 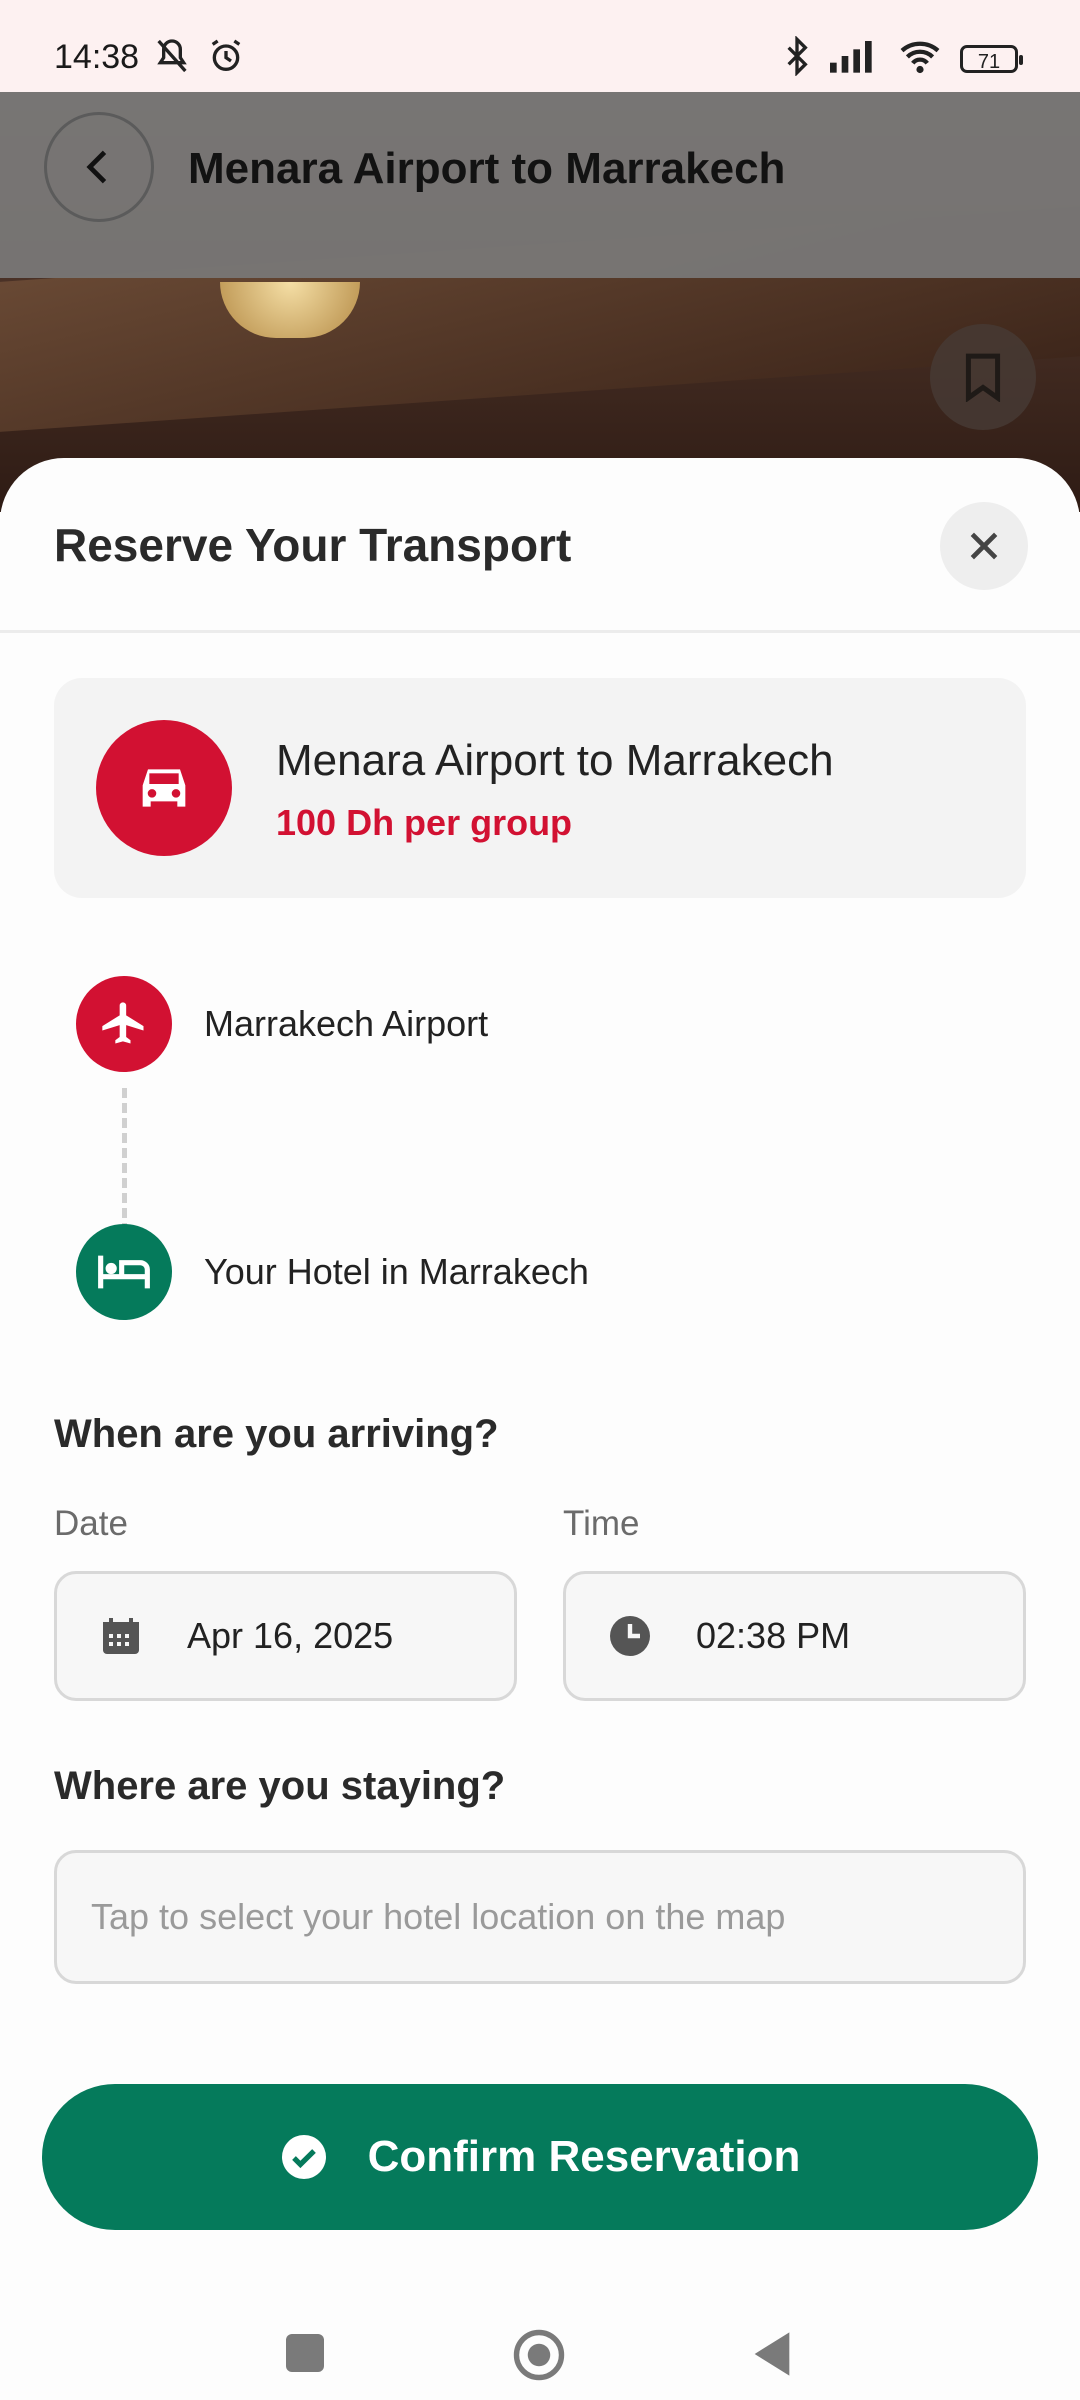 I want to click on date-value: Apr 16, 2025, so click(x=290, y=1635).